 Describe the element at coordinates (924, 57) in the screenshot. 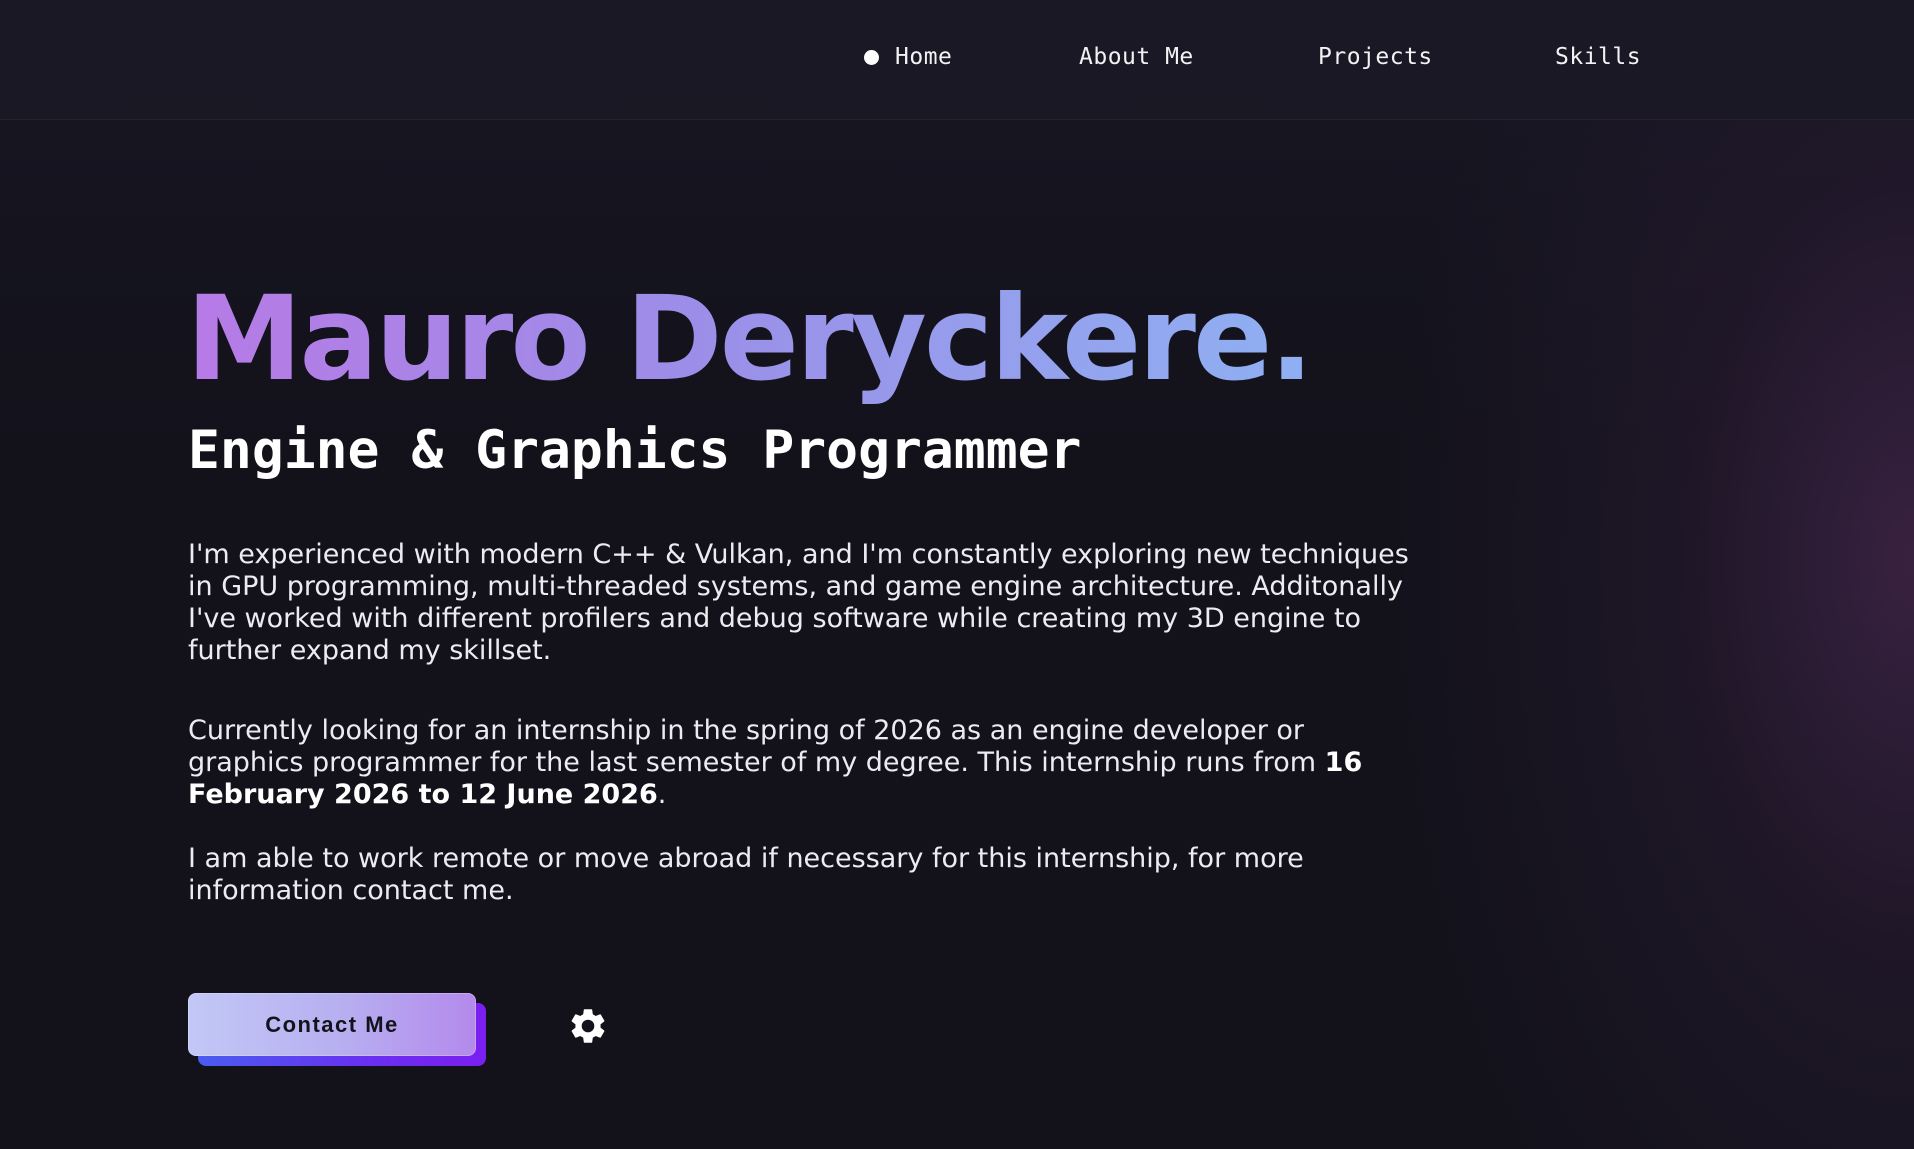

I see `nav-item-home-label: Home` at that location.